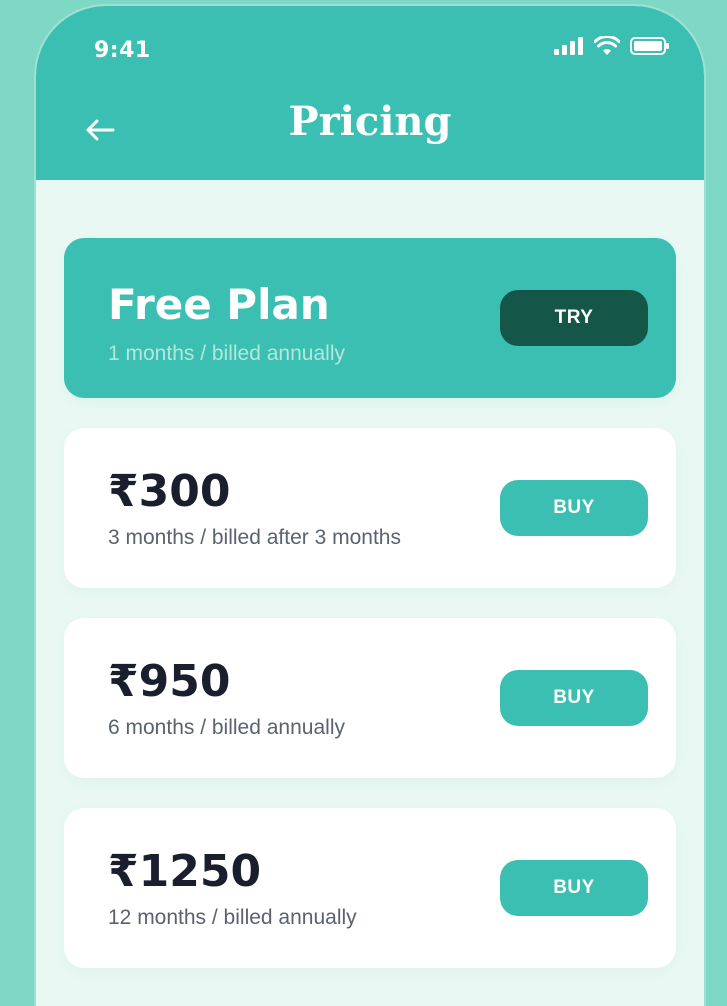 This screenshot has width=727, height=1006. I want to click on plan-price: ₹1250, so click(185, 871).